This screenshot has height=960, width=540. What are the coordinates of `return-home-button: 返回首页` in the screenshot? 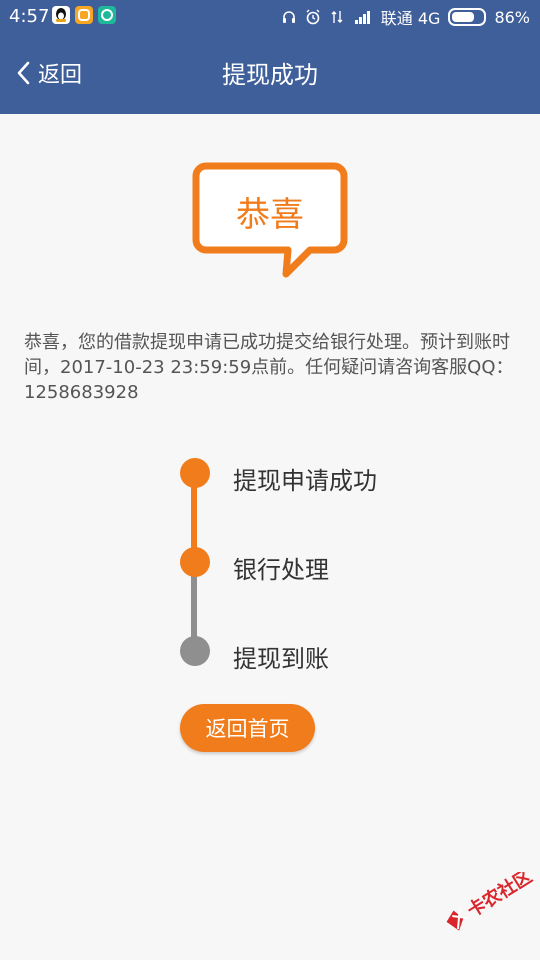 It's located at (247, 728).